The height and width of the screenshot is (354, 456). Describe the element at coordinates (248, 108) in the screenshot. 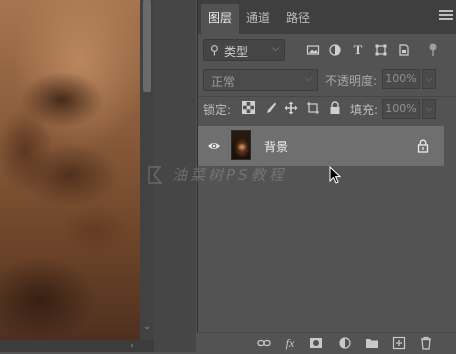

I see `lock-transparent-icon` at that location.